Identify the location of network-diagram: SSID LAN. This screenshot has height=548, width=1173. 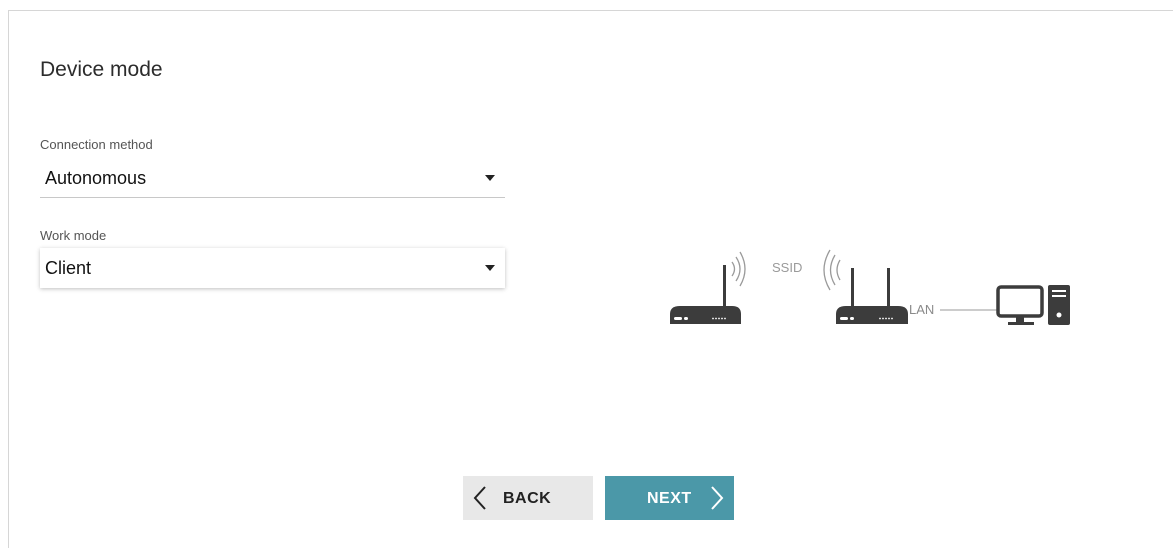
(870, 287).